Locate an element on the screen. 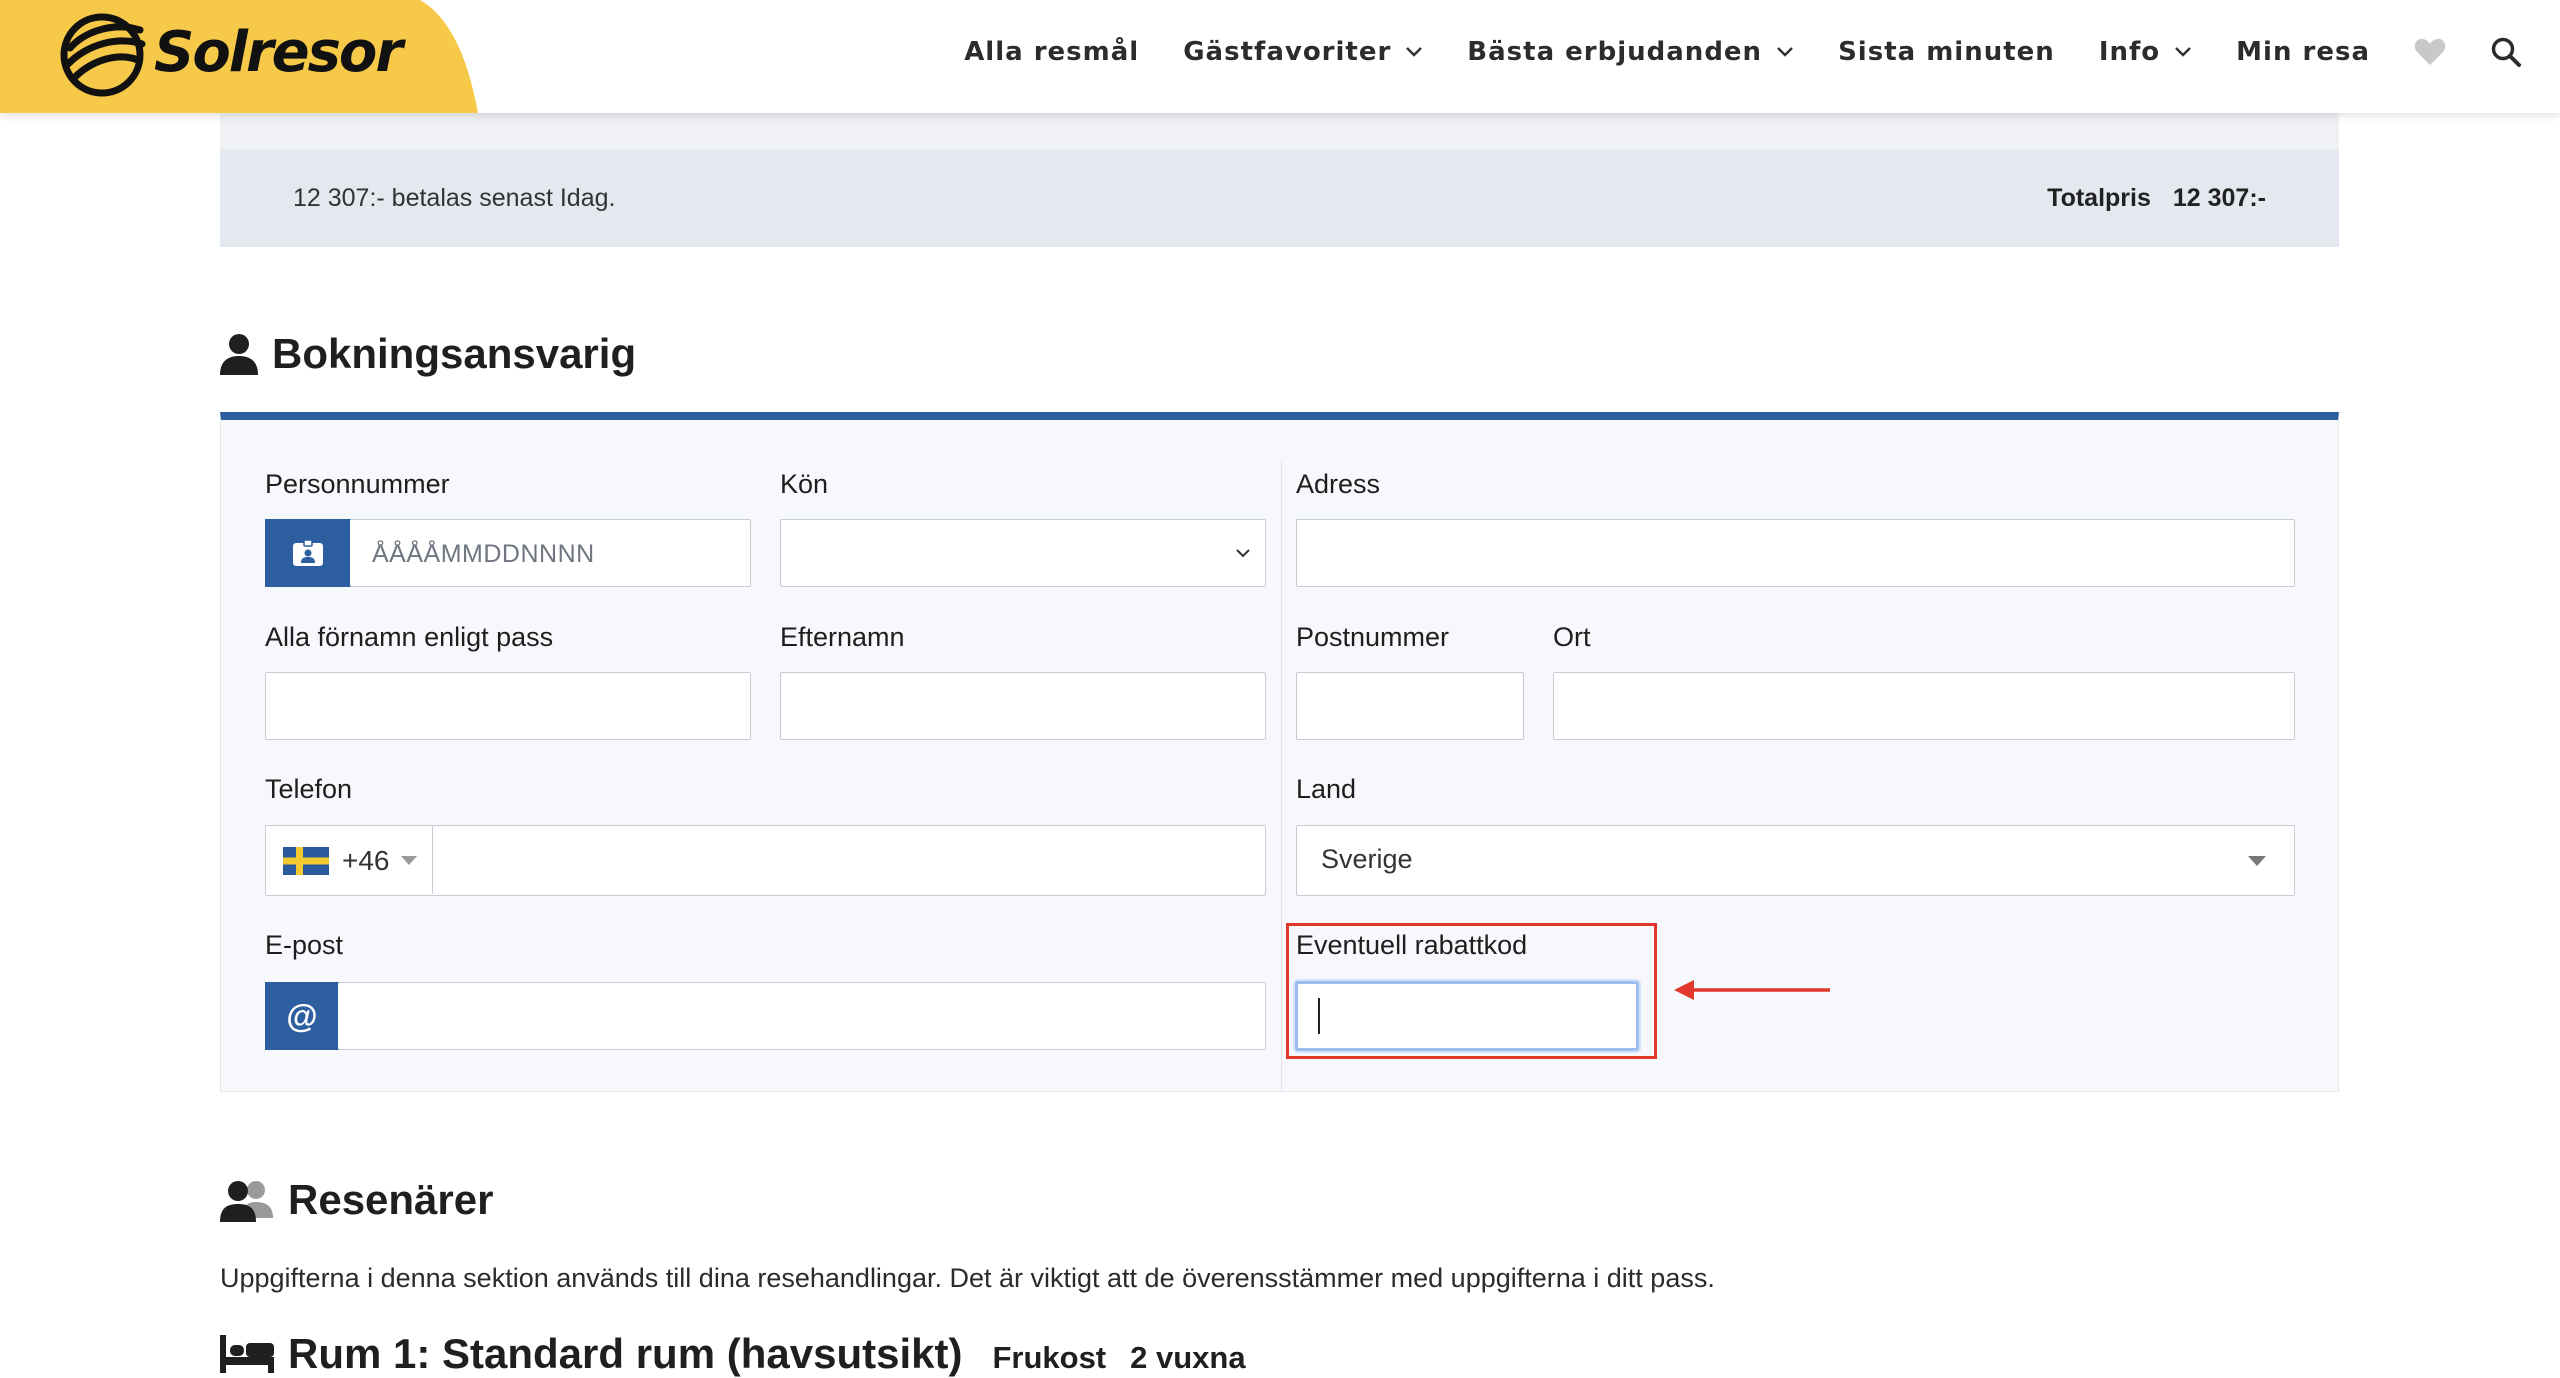 This screenshot has width=2560, height=1378. booker-heading: Bokningsansvarig is located at coordinates (428, 354).